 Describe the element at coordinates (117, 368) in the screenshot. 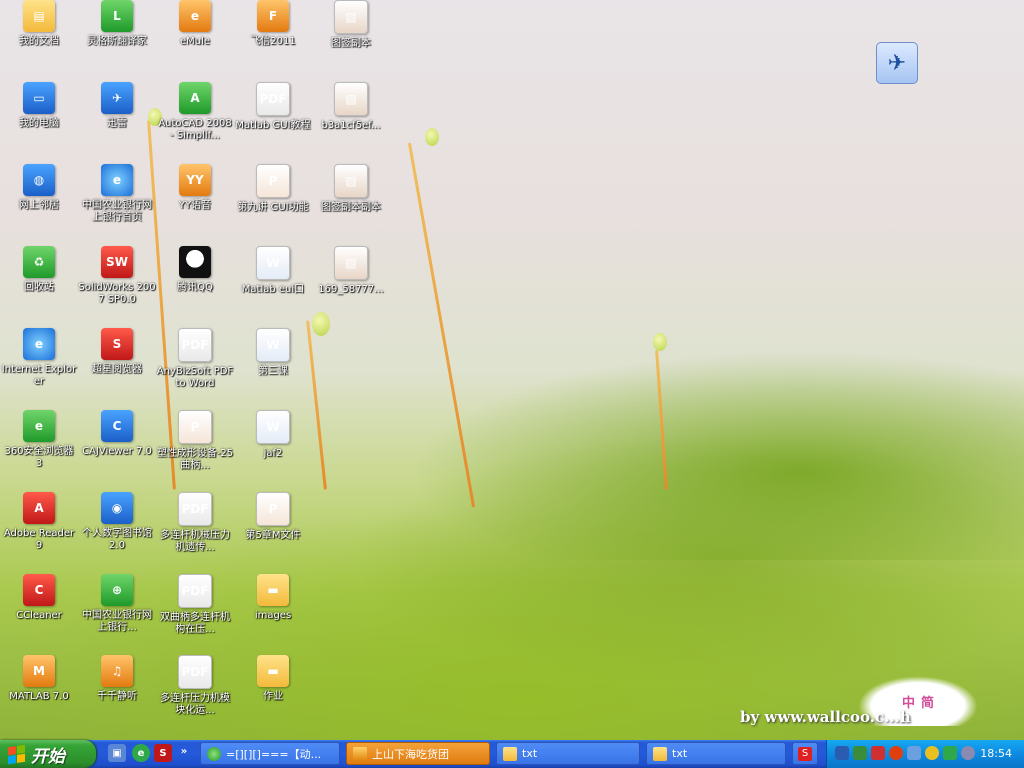

I see `desktop-icon: S 超星阅览器` at that location.